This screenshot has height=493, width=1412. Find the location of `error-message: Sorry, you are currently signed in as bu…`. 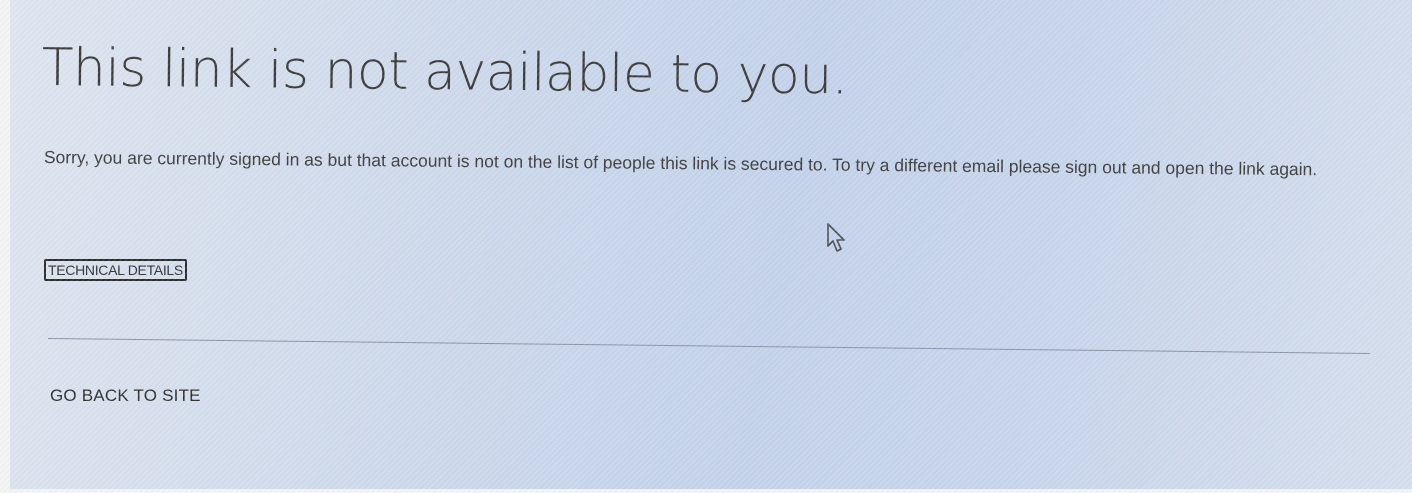

error-message: Sorry, you are currently signed in as bu… is located at coordinates (680, 163).